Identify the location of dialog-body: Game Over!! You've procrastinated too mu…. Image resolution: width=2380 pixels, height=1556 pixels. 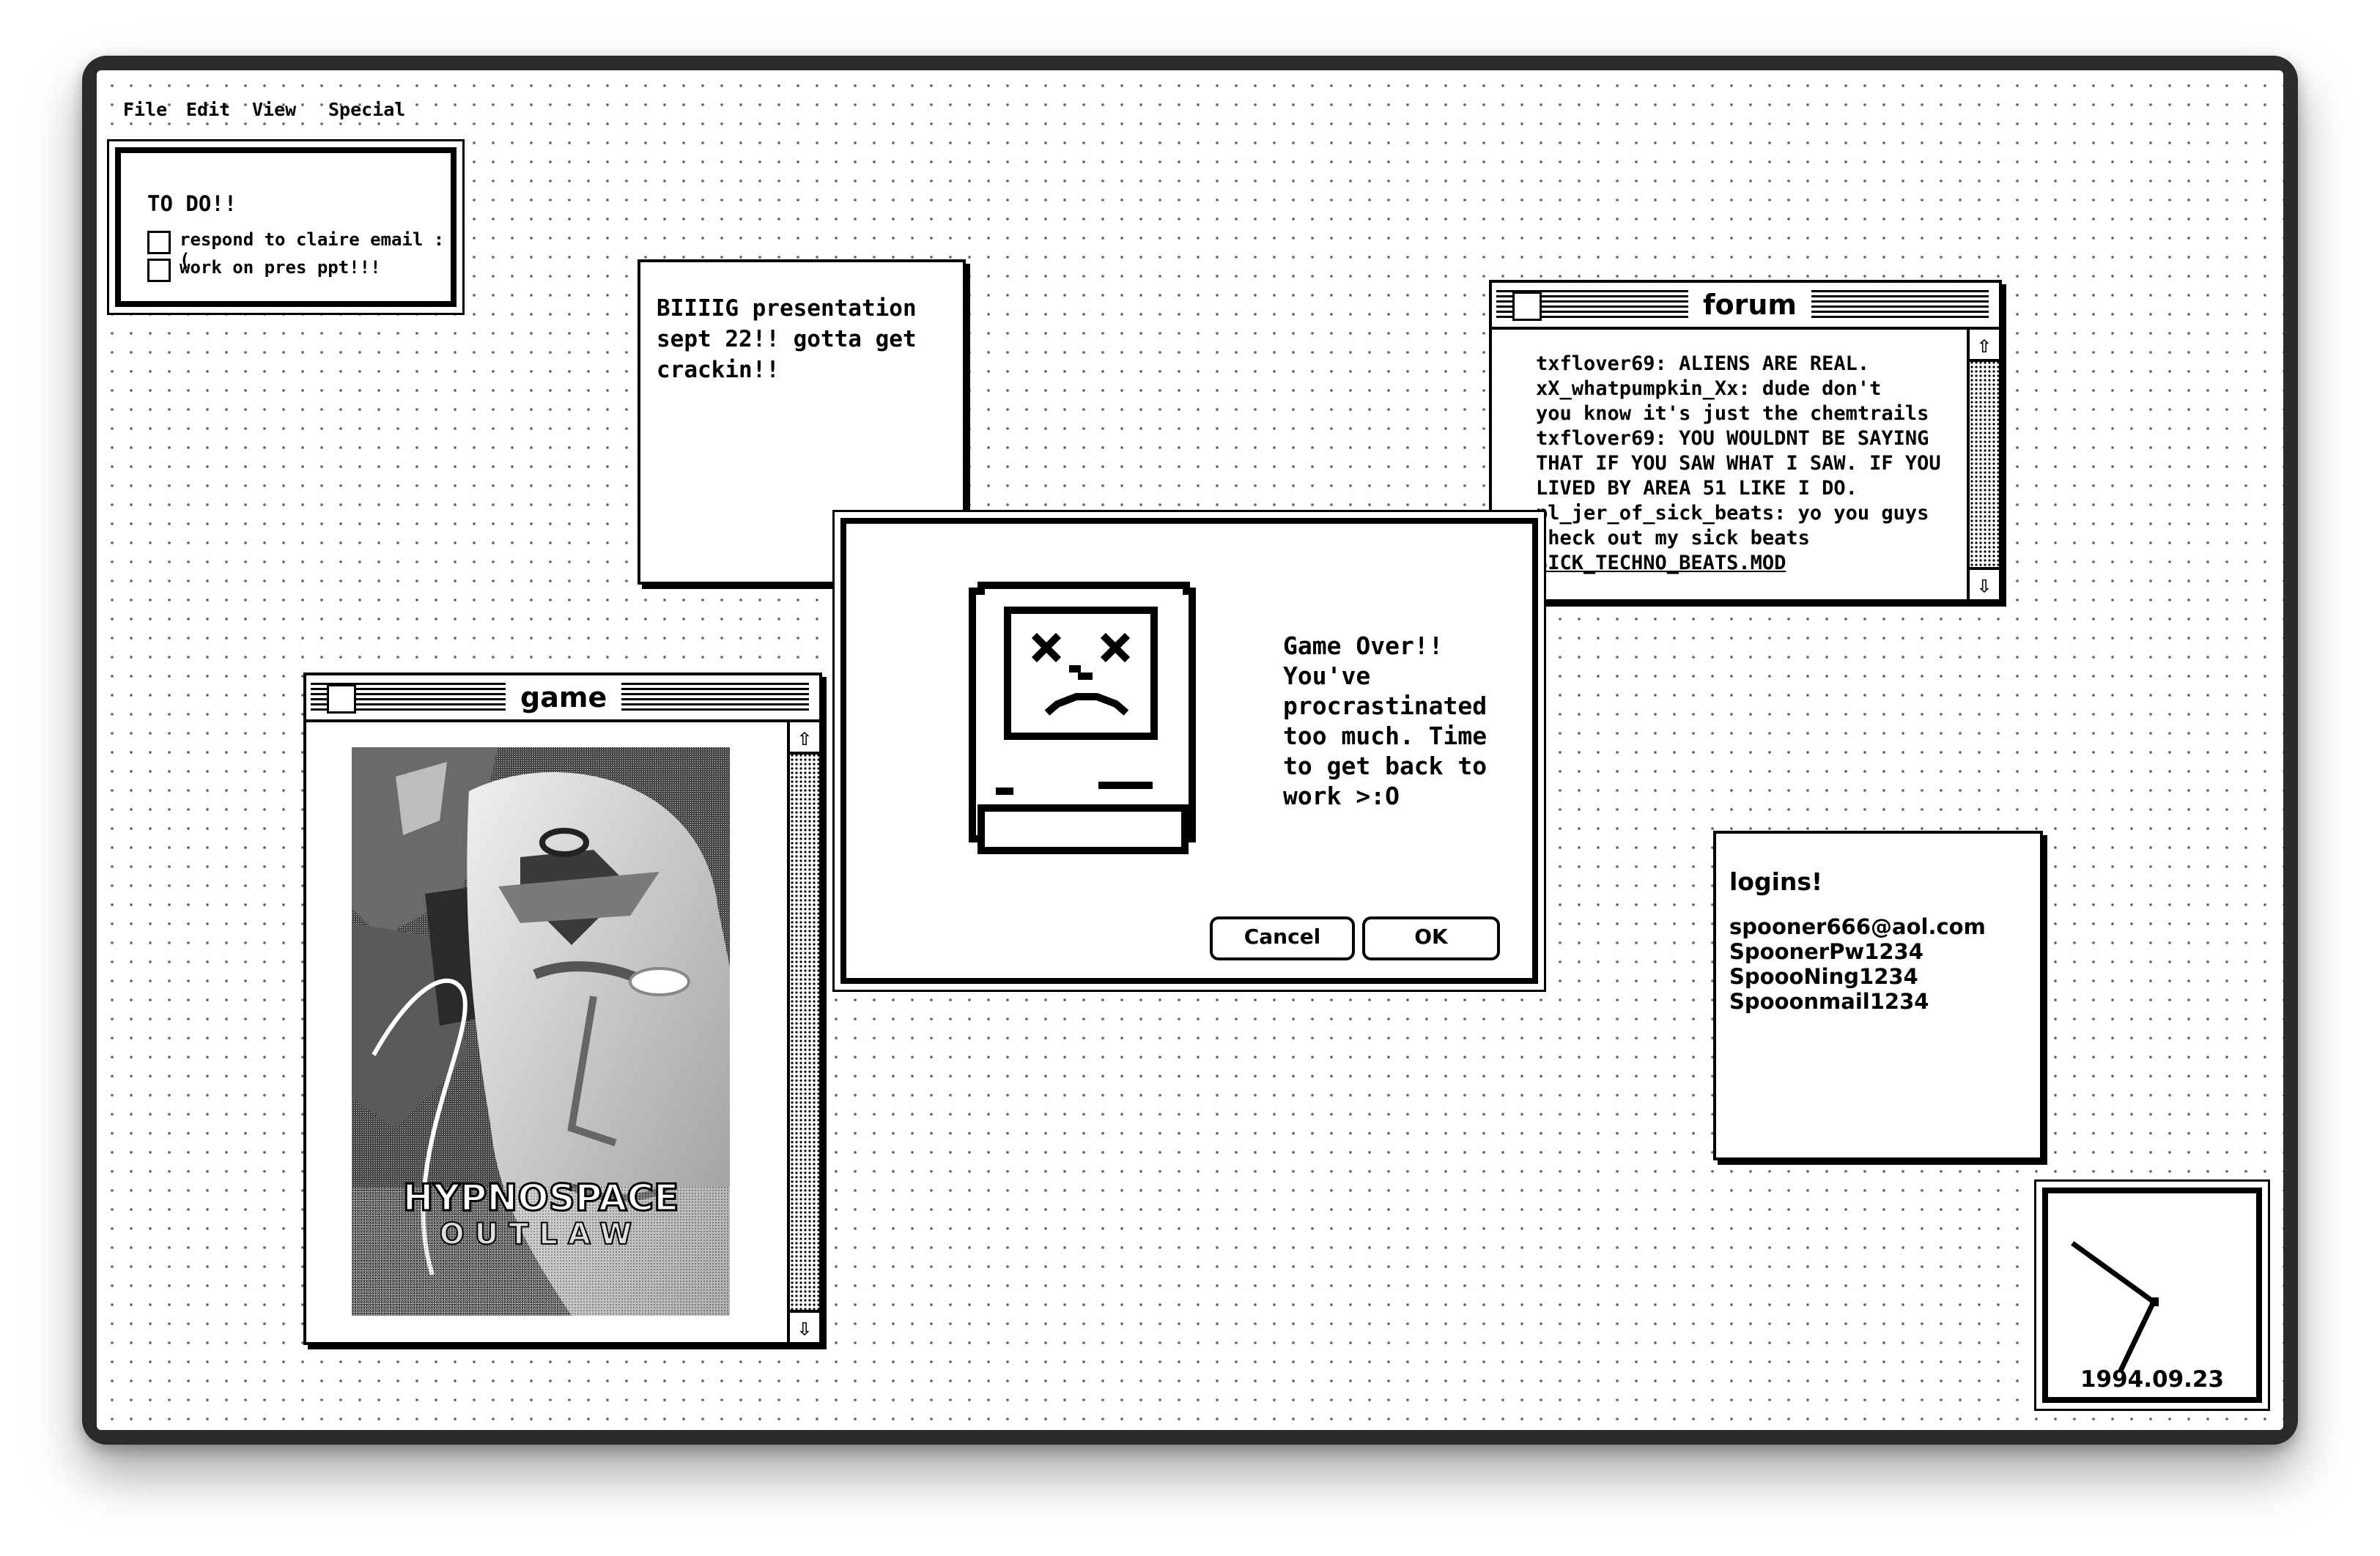
(1189, 751).